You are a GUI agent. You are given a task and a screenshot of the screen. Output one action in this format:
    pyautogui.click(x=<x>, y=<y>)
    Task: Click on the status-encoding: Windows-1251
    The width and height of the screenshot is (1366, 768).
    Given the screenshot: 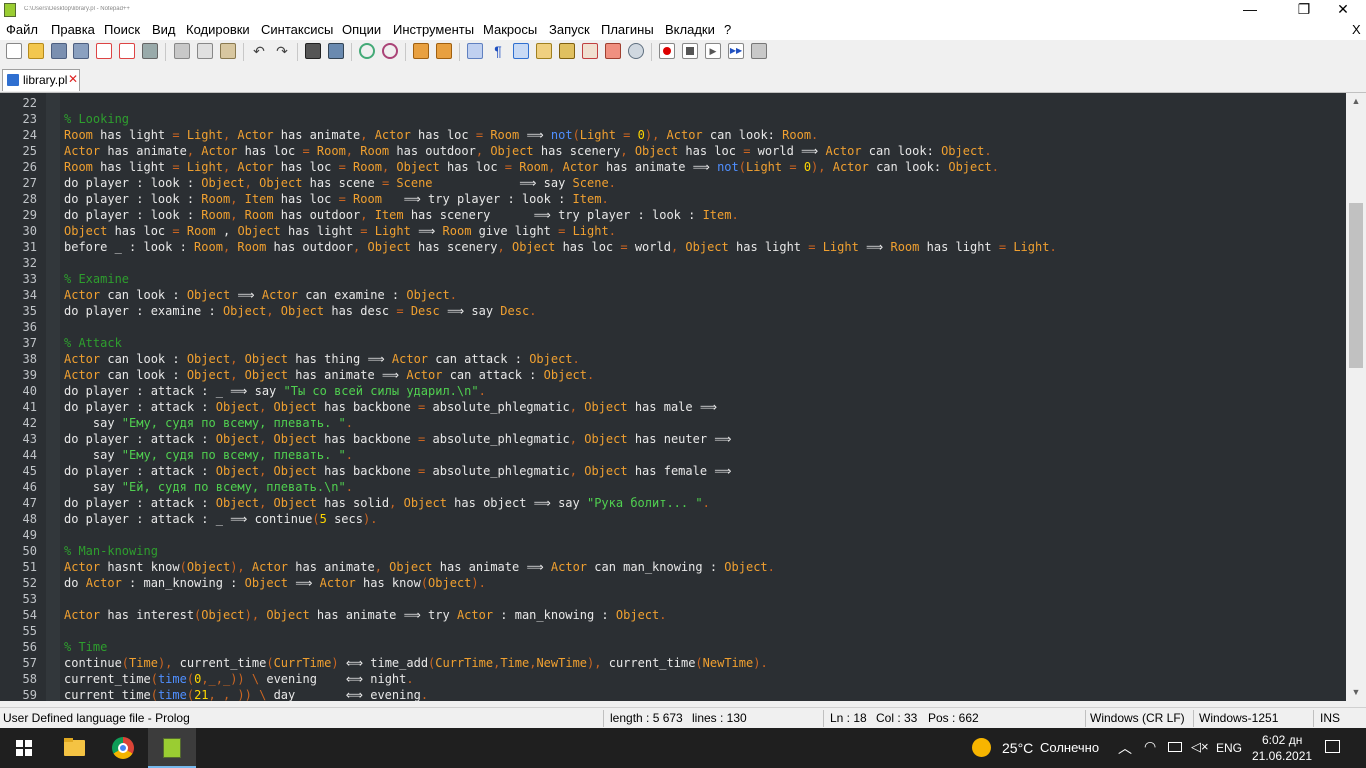 What is the action you would take?
    pyautogui.click(x=1238, y=718)
    